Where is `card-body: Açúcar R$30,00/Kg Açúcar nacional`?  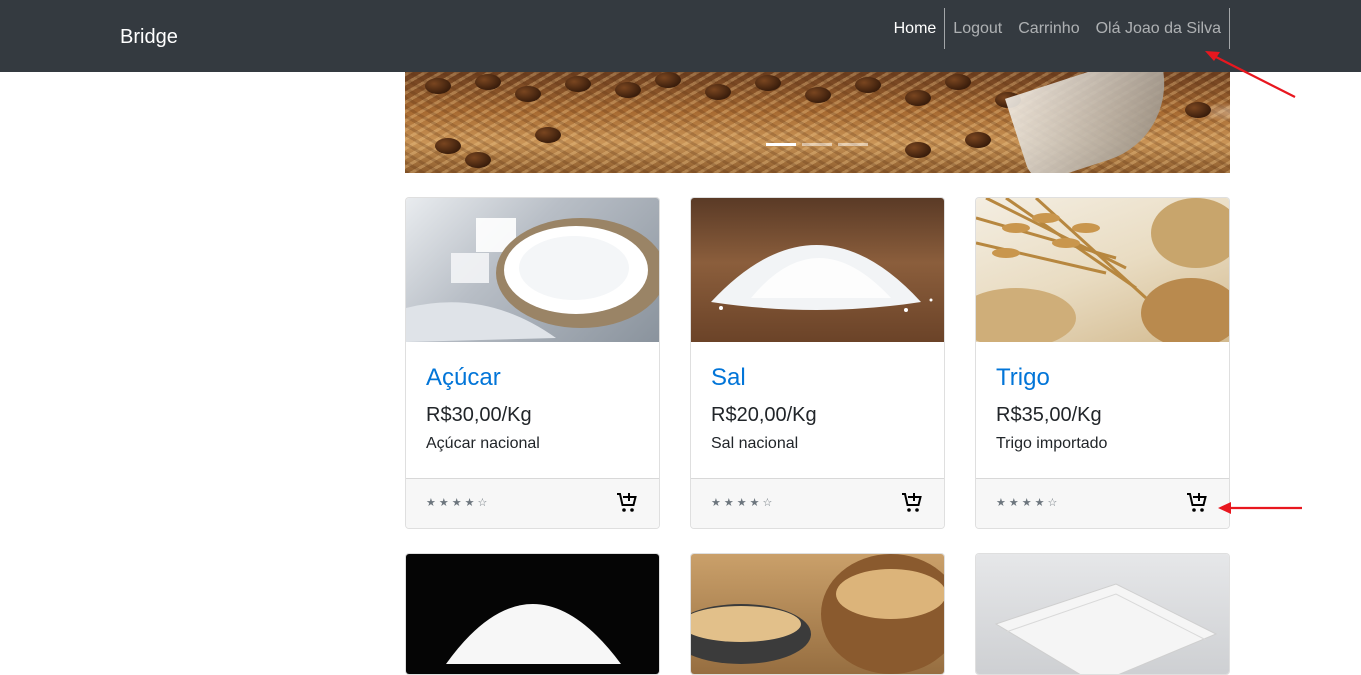 card-body: Açúcar R$30,00/Kg Açúcar nacional is located at coordinates (532, 409).